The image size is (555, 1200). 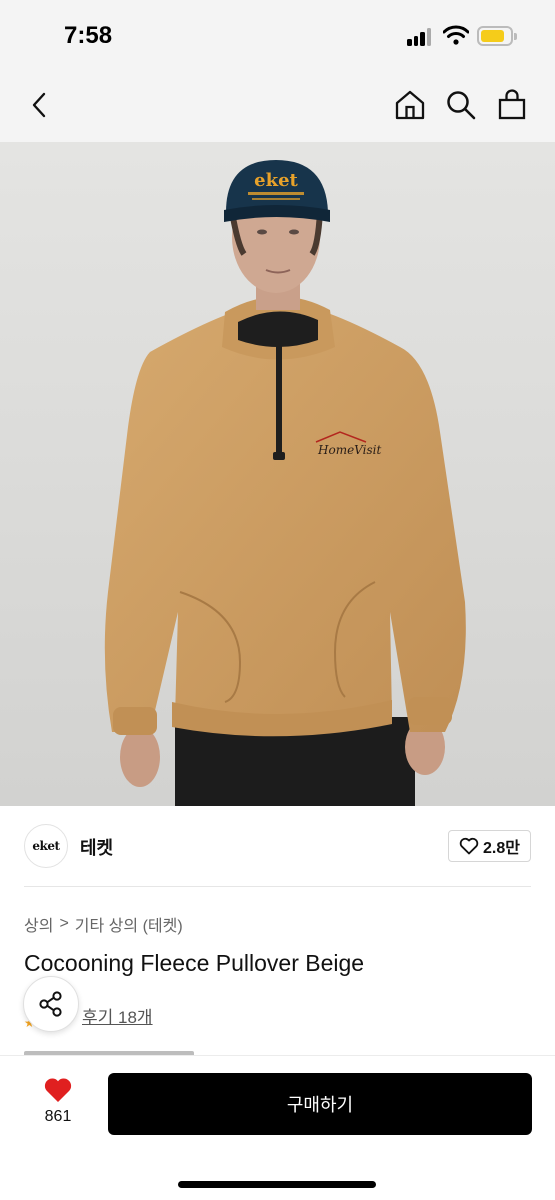 What do you see at coordinates (38, 924) in the screenshot?
I see `breadcrumb-category: 상의` at bounding box center [38, 924].